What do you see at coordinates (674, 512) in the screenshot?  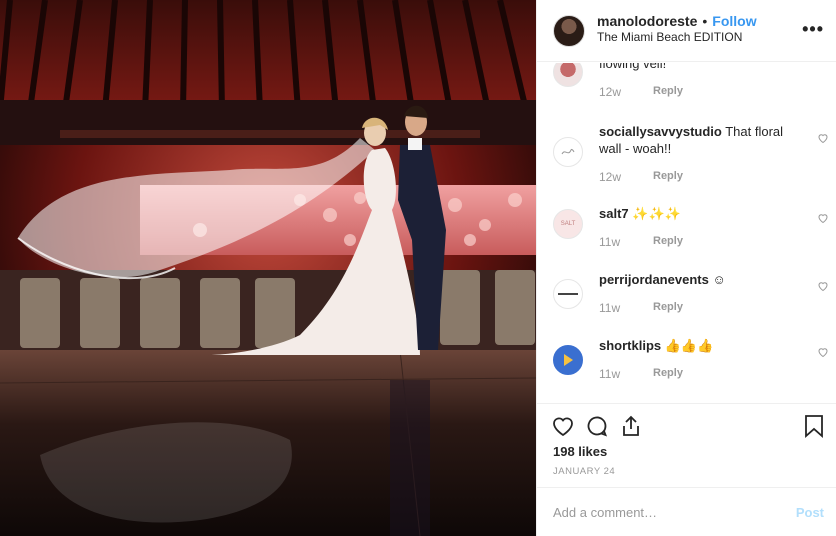 I see `comment-input` at bounding box center [674, 512].